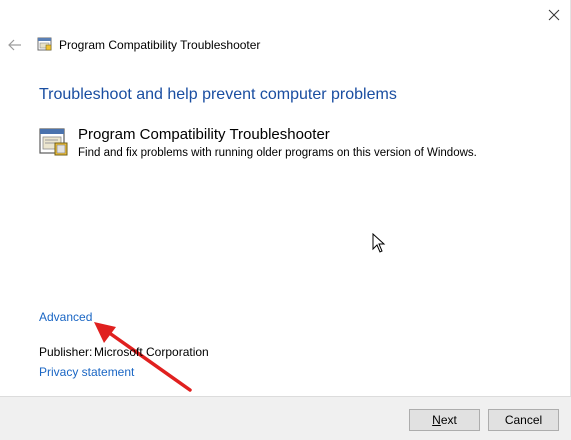 The width and height of the screenshot is (571, 440). What do you see at coordinates (285, 15) in the screenshot?
I see `title-bar` at bounding box center [285, 15].